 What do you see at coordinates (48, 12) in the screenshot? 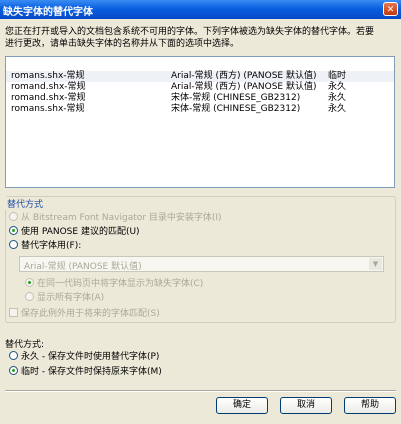
I see `window-title: 缺失字体的替代字体` at bounding box center [48, 12].